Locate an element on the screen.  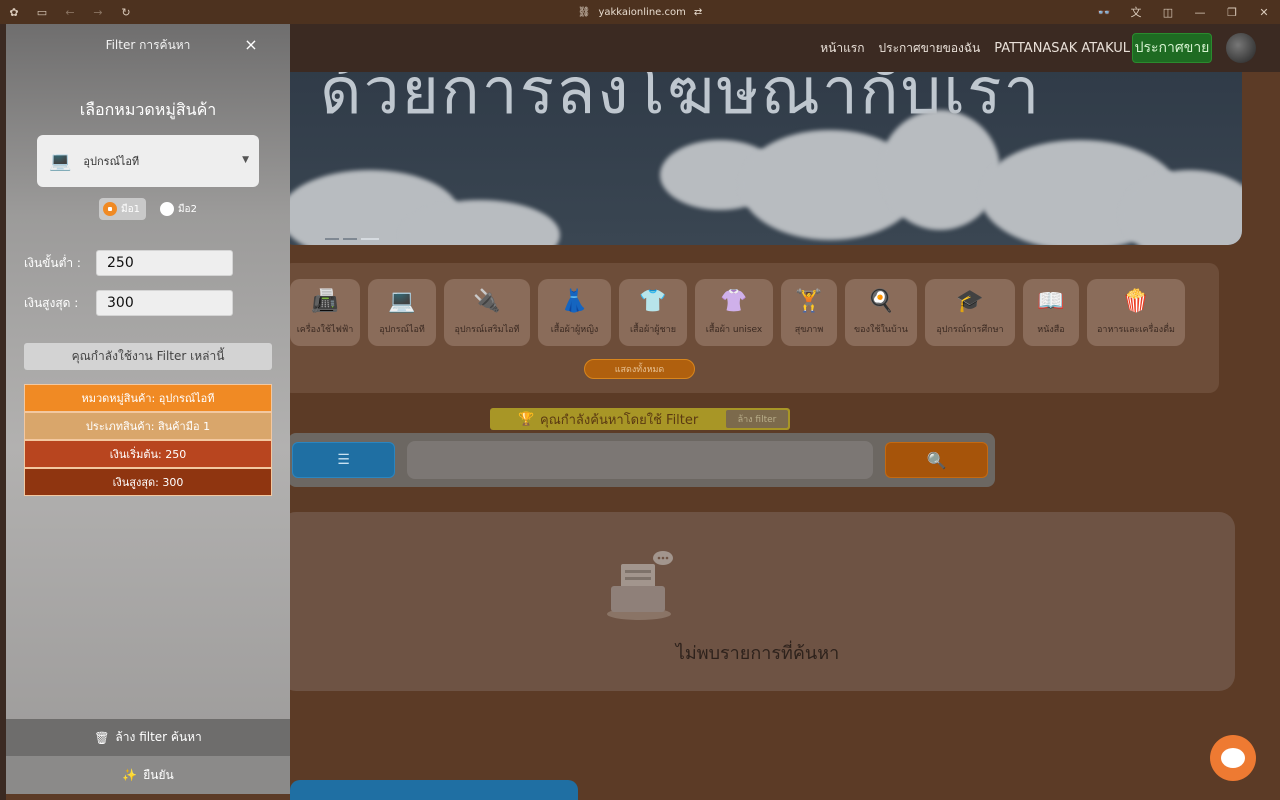
category-item: 🍿 อาหารและเครื่องดื่ม is located at coordinates (1136, 312).